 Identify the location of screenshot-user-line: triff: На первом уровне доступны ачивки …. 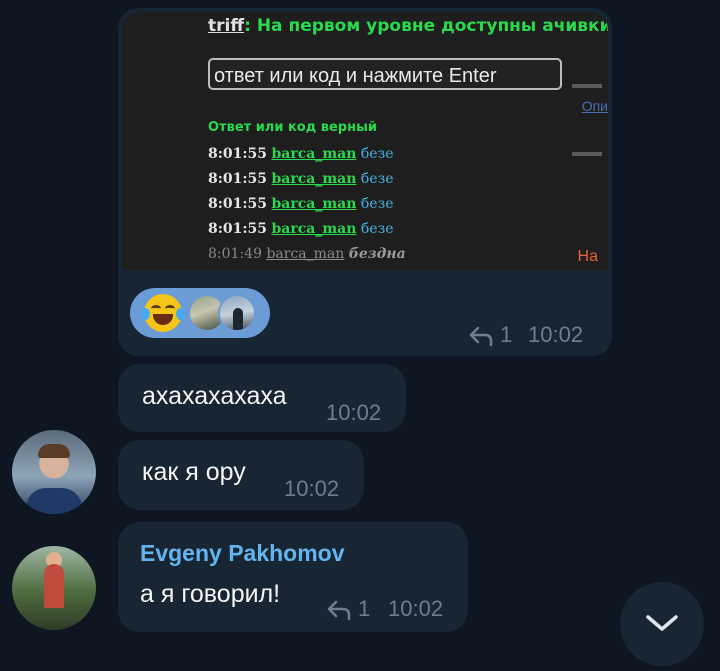
(408, 26).